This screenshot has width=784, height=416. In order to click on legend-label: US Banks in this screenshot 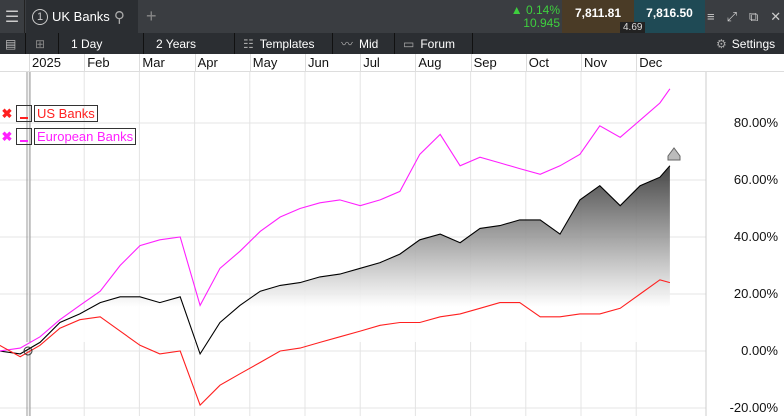, I will do `click(66, 113)`.